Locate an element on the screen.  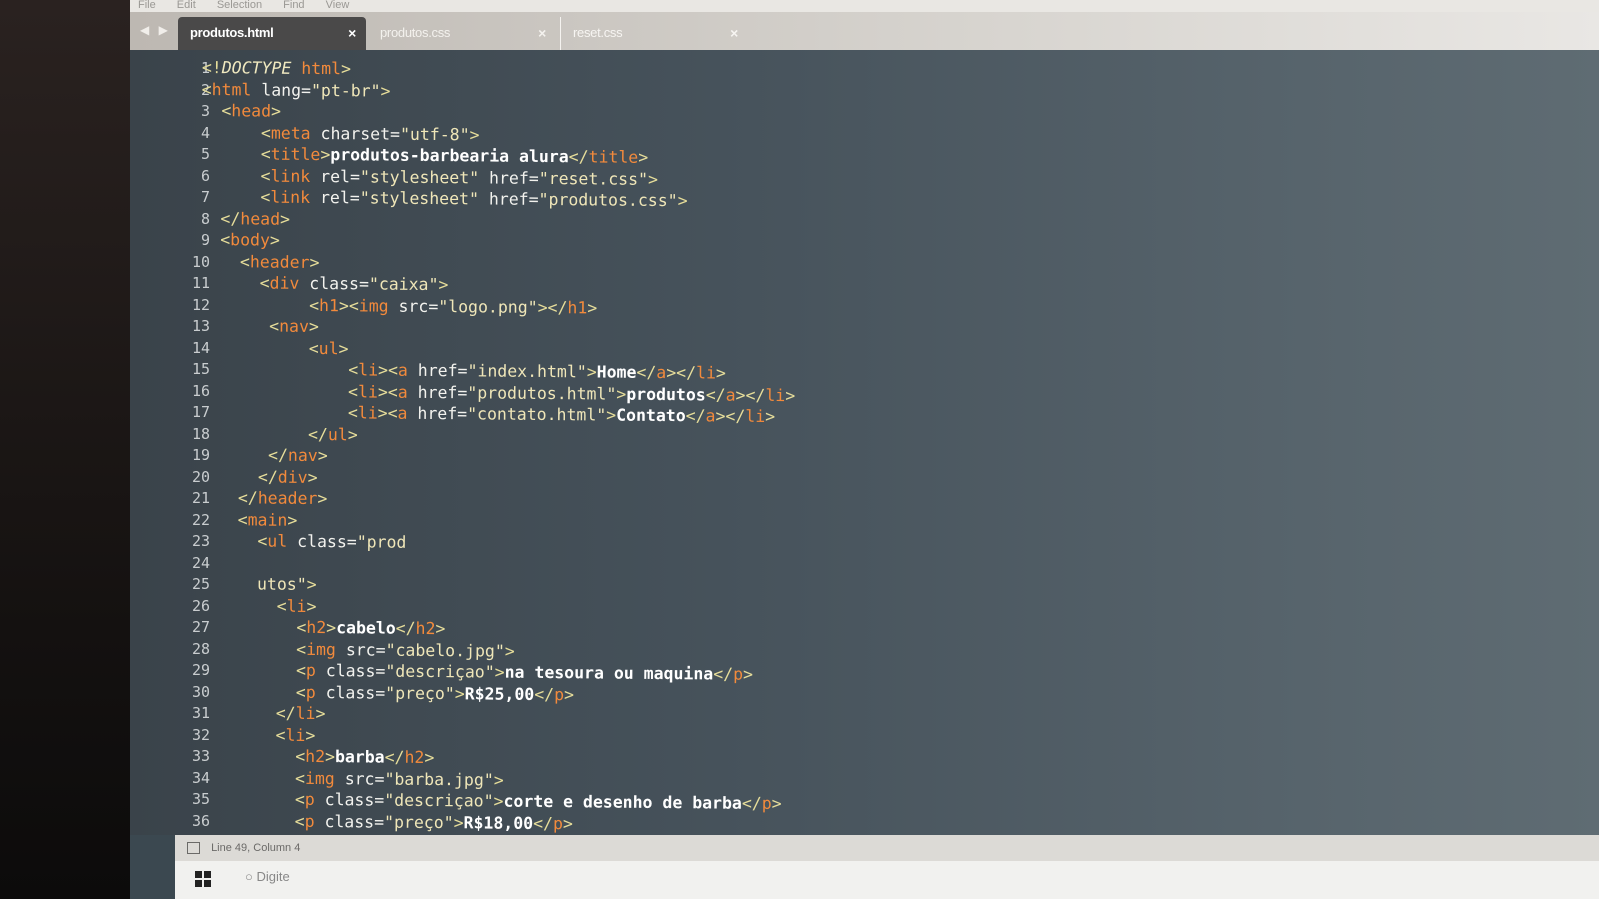
token-str: "barba.jpg" is located at coordinates (439, 779).